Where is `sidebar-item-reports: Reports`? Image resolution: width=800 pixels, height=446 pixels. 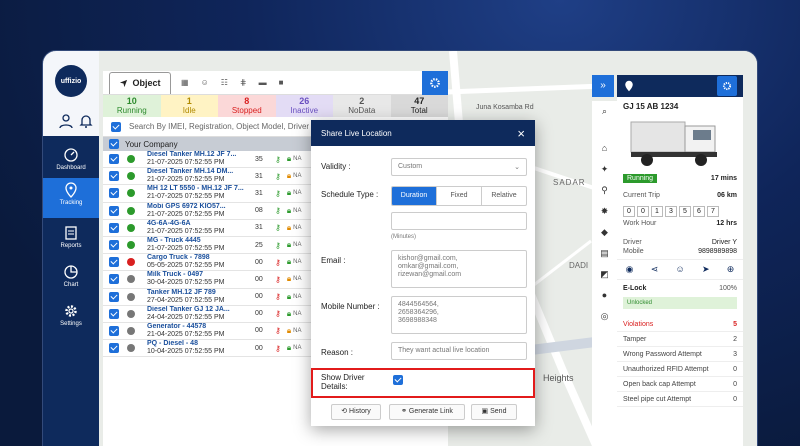
sidebar-item-reports: Reports is located at coordinates (71, 241).